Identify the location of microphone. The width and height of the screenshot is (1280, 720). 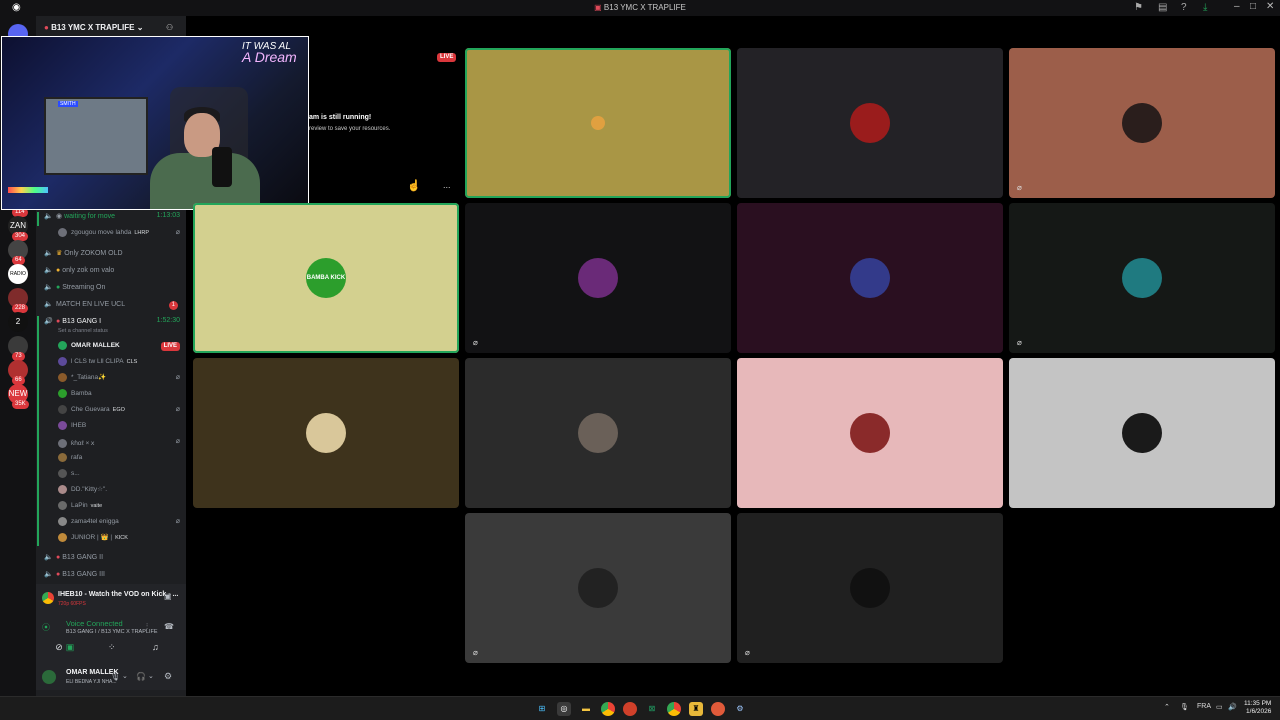
(222, 167).